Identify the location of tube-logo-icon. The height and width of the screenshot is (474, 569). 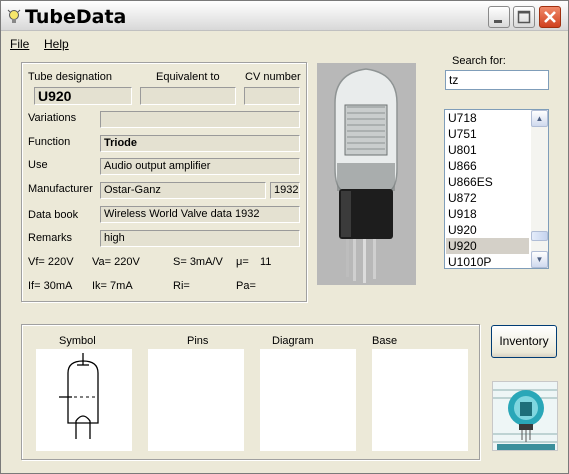
(525, 416).